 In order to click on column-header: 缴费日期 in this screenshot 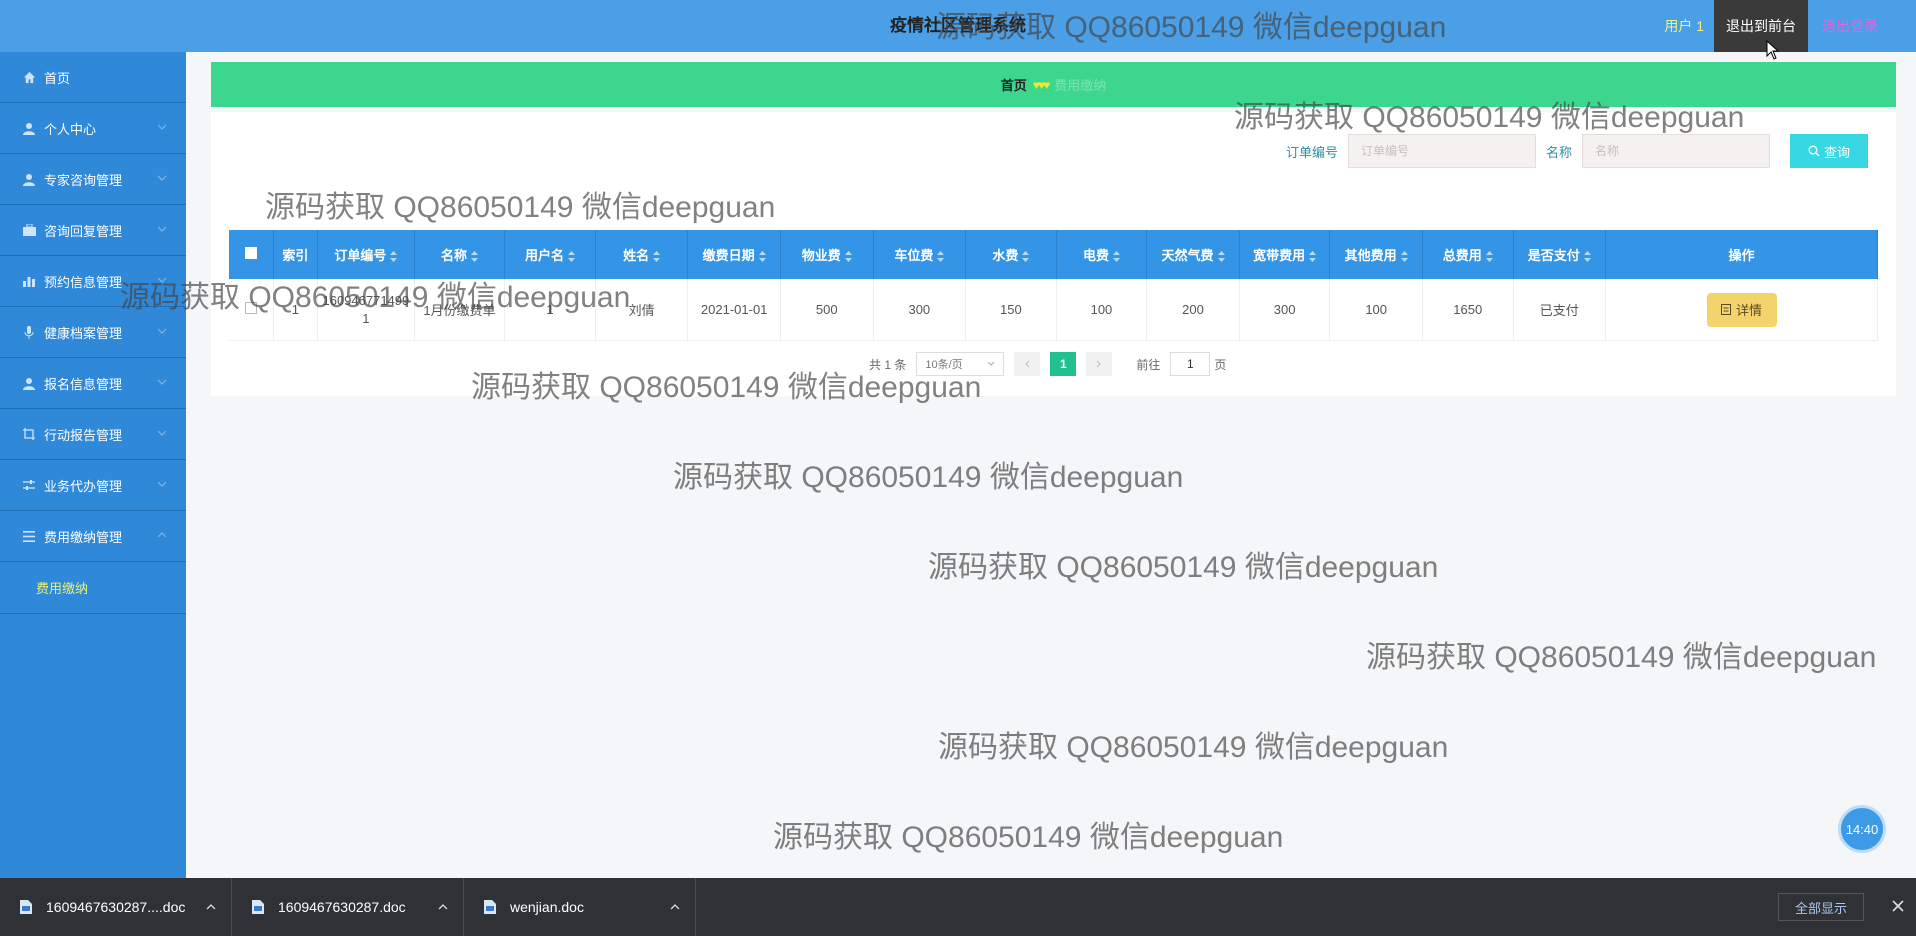, I will do `click(734, 254)`.